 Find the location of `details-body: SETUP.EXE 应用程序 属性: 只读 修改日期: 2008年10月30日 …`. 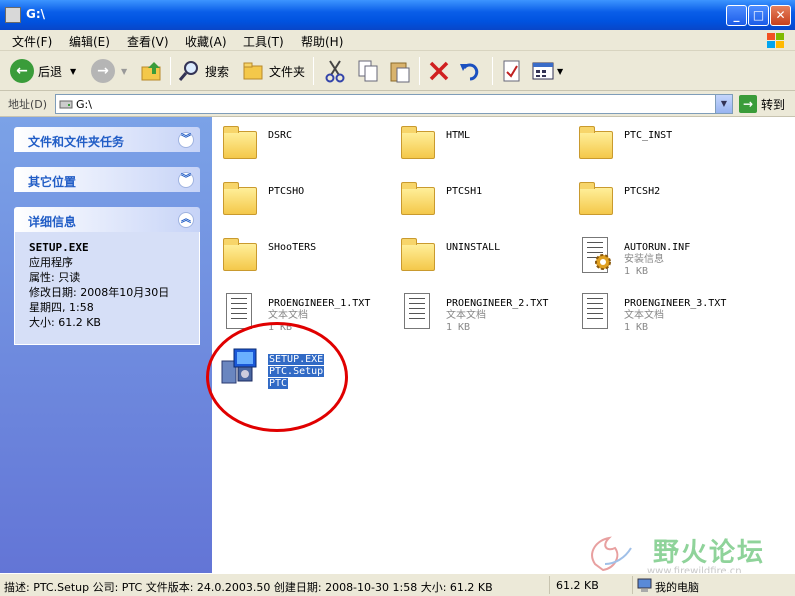

details-body: SETUP.EXE 应用程序 属性: 只读 修改日期: 2008年10月30日 … is located at coordinates (107, 288).